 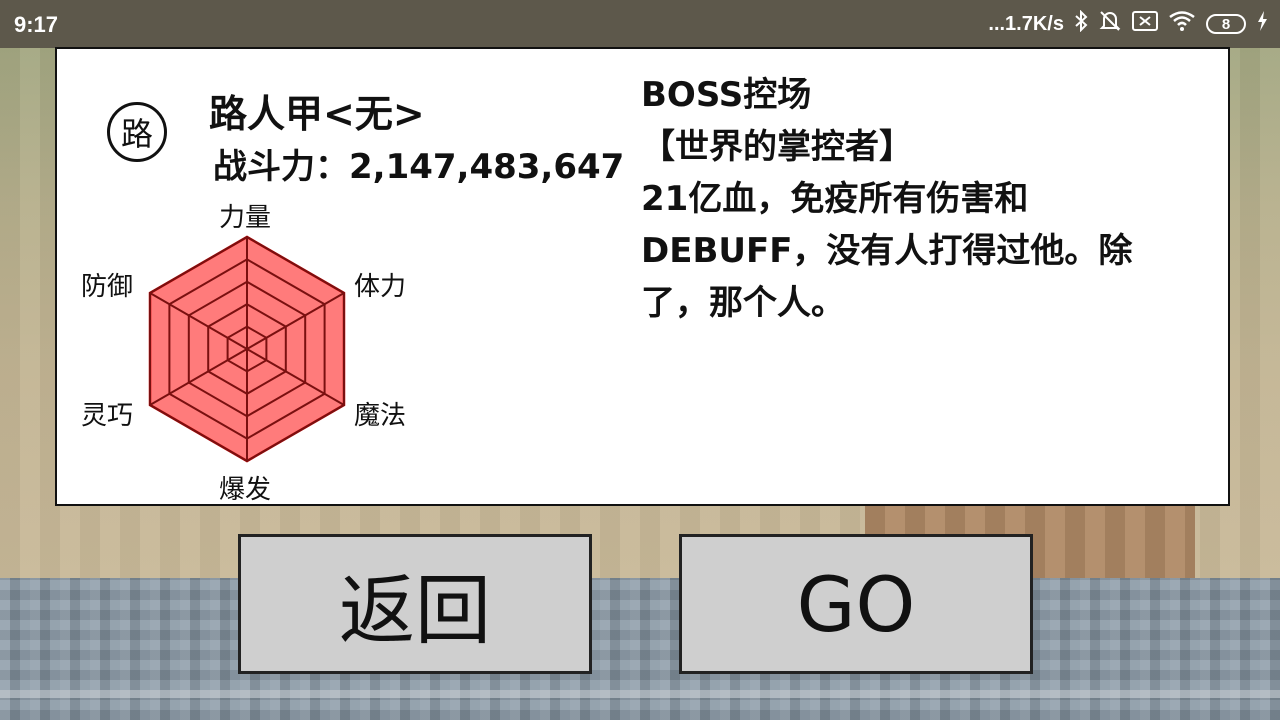 What do you see at coordinates (1026, 23) in the screenshot?
I see `network-speed: ...1.7K/s` at bounding box center [1026, 23].